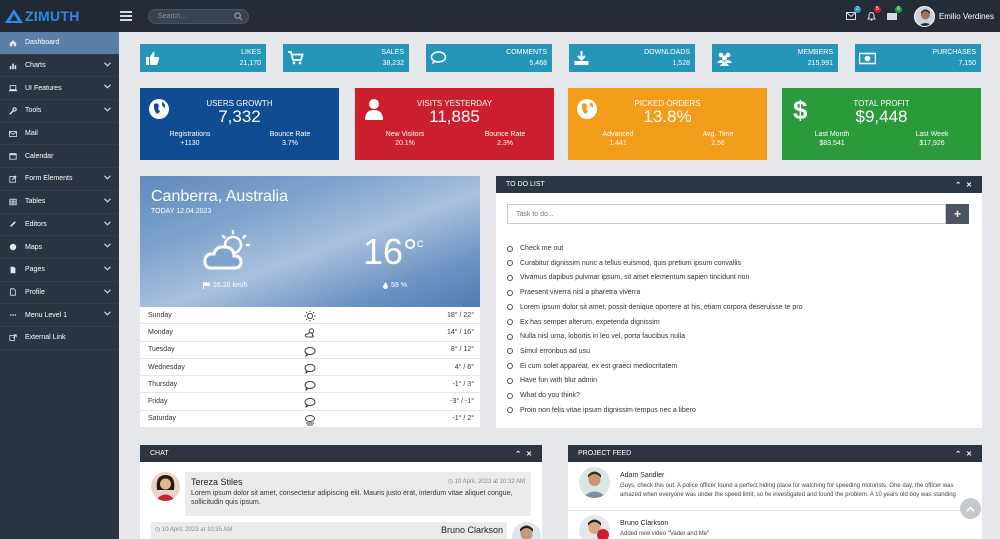 This screenshot has width=1000, height=539. Describe the element at coordinates (250, 63) in the screenshot. I see `stat-value: 21,170` at that location.